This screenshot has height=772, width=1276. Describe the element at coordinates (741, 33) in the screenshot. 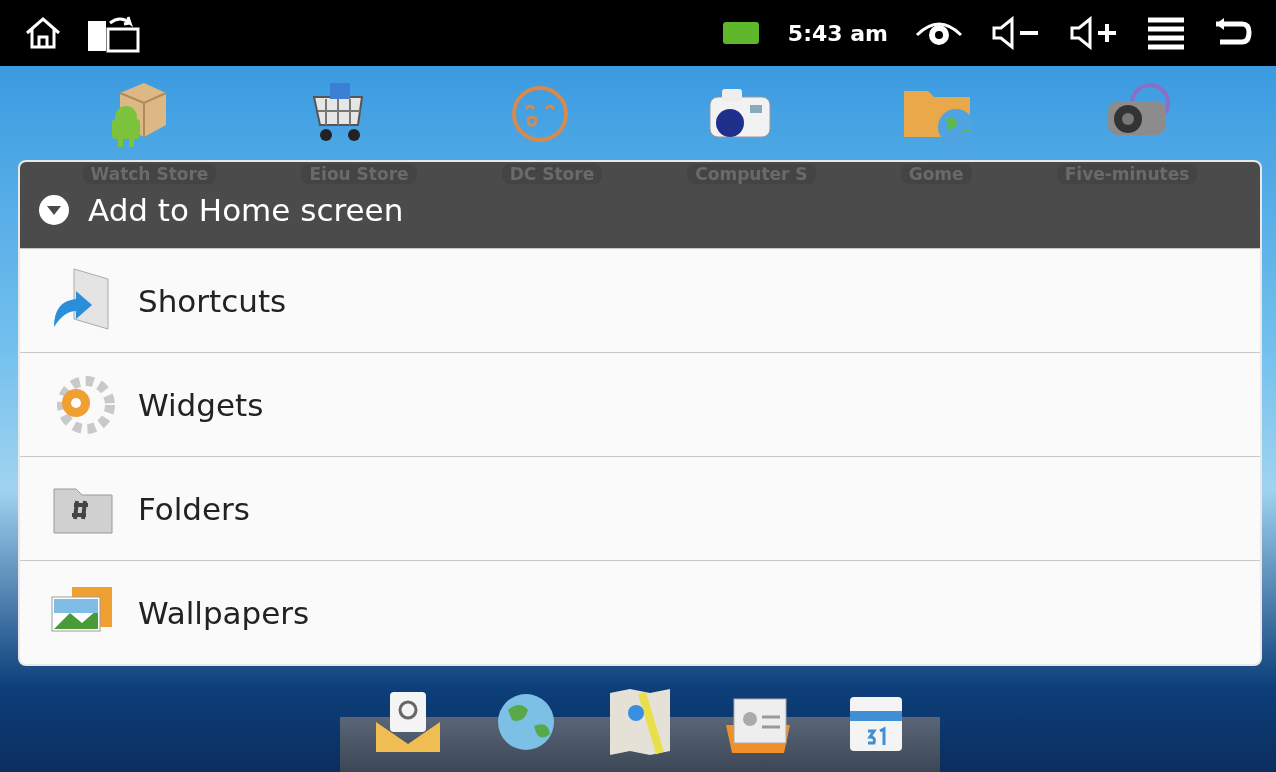

I see `battery-icon` at that location.